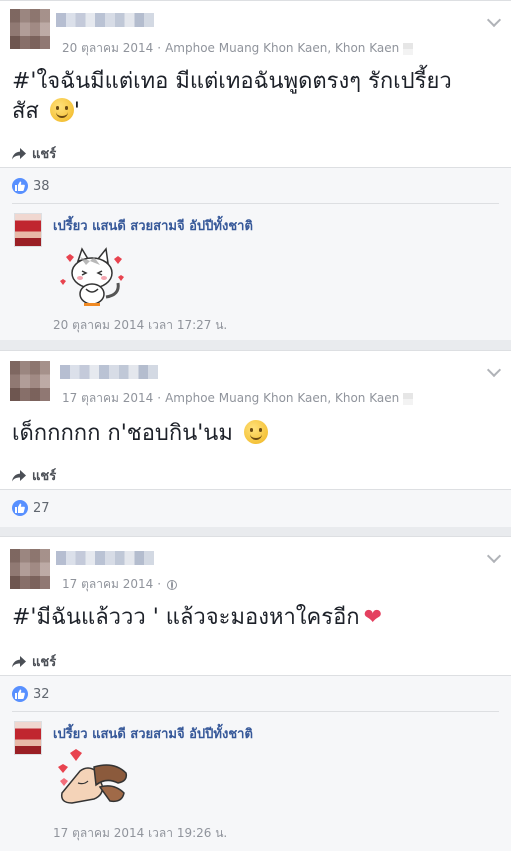 The image size is (511, 851). I want to click on reactions-bar: 27, so click(255, 508).